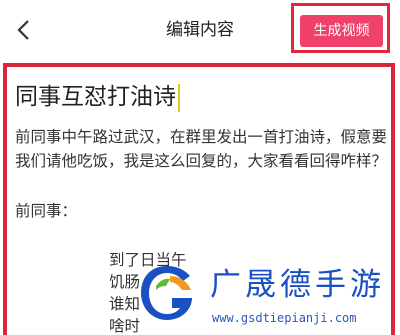  I want to click on document-title: 同事互怼打油诗, so click(97, 97).